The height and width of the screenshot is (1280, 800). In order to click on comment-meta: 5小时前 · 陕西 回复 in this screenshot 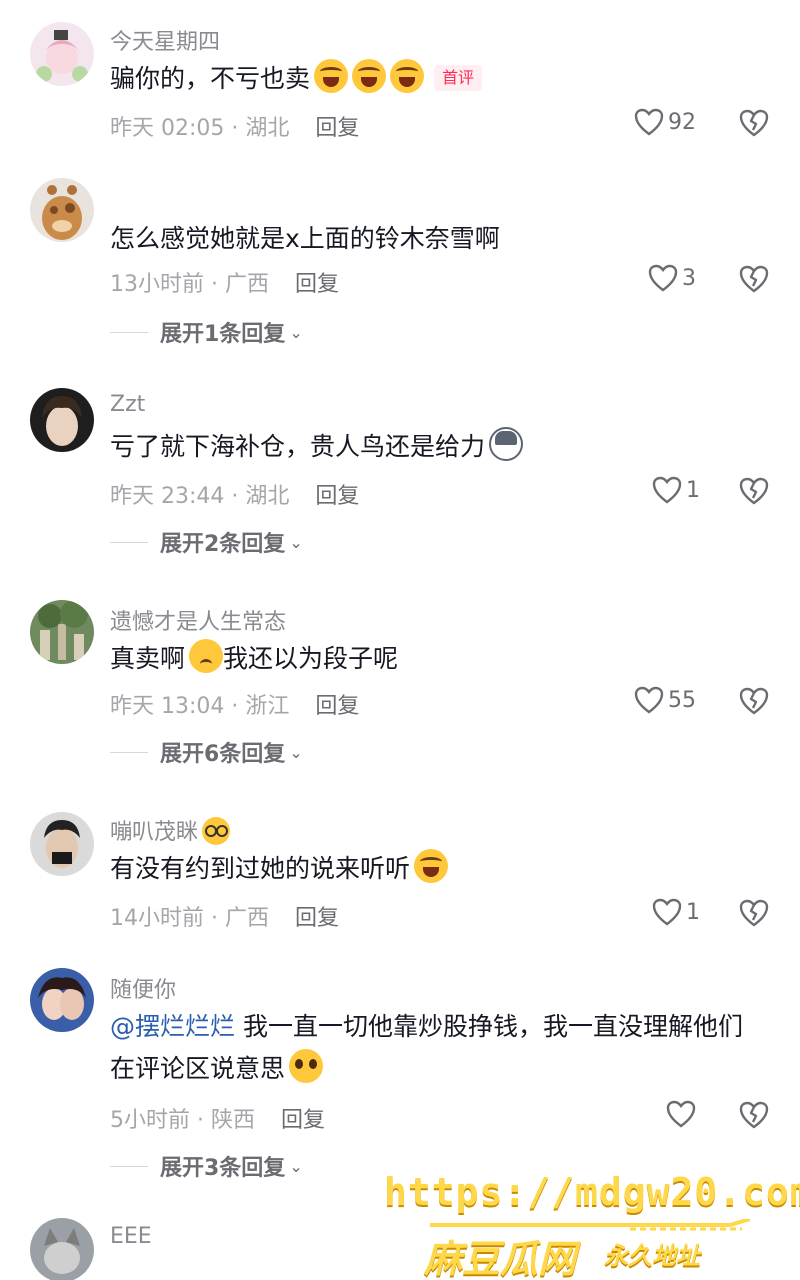, I will do `click(217, 1118)`.